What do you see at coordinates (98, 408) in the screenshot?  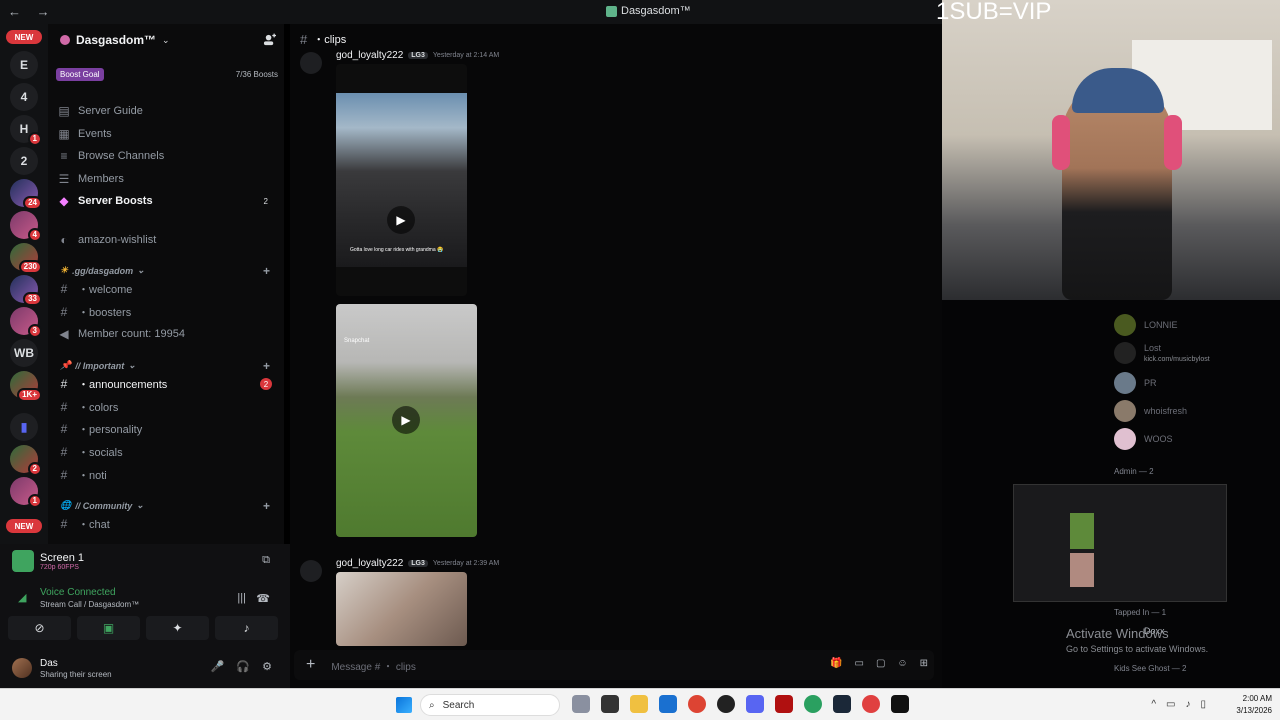 I see `channel-label: ・colors` at bounding box center [98, 408].